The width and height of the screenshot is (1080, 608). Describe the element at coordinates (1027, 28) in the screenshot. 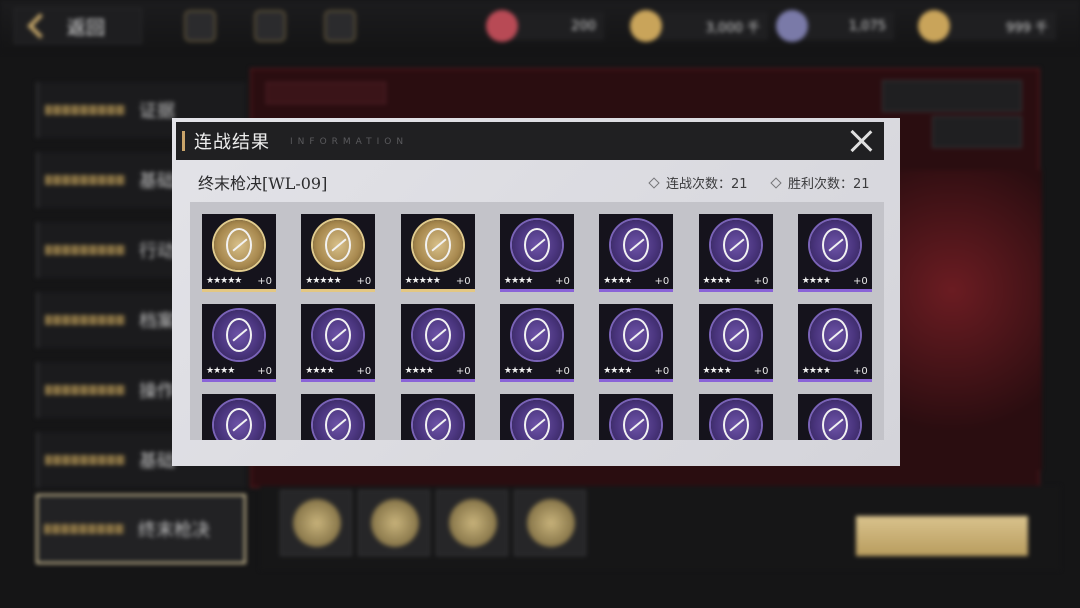

I see `resource-gold-value: 999 千` at that location.